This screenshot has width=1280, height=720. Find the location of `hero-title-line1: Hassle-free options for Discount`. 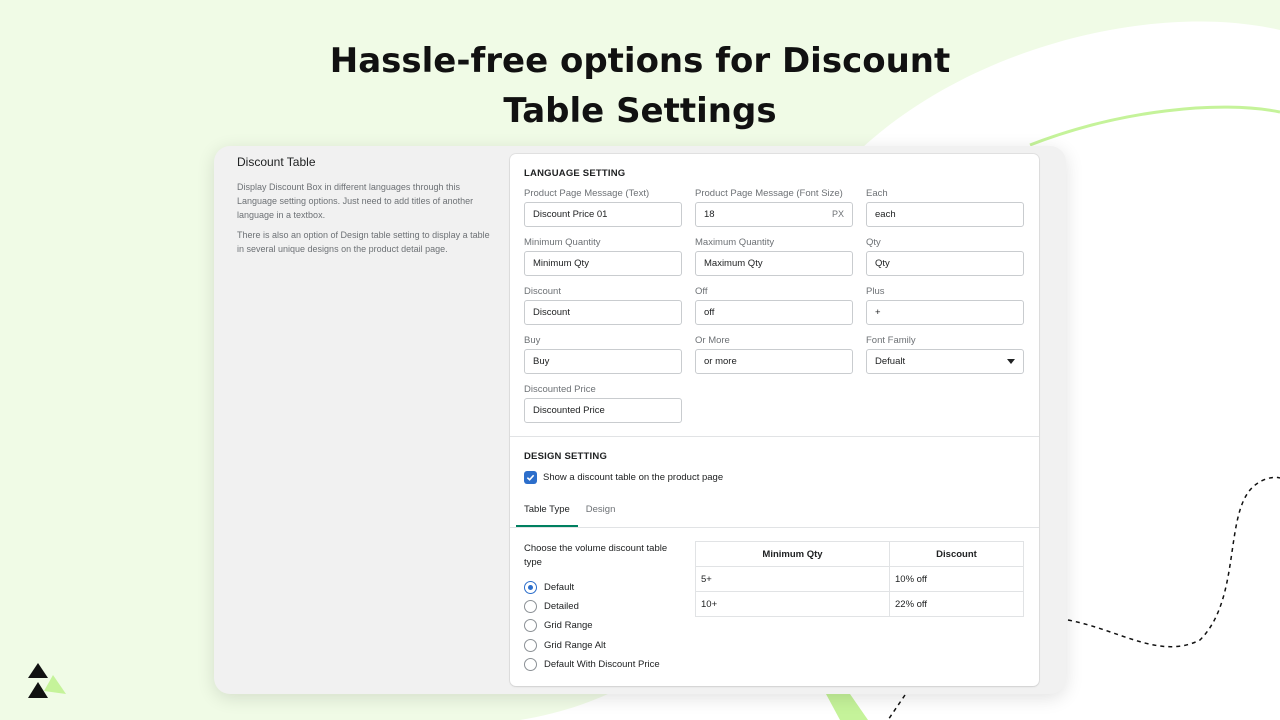

hero-title-line1: Hassle-free options for Discount is located at coordinates (640, 61).